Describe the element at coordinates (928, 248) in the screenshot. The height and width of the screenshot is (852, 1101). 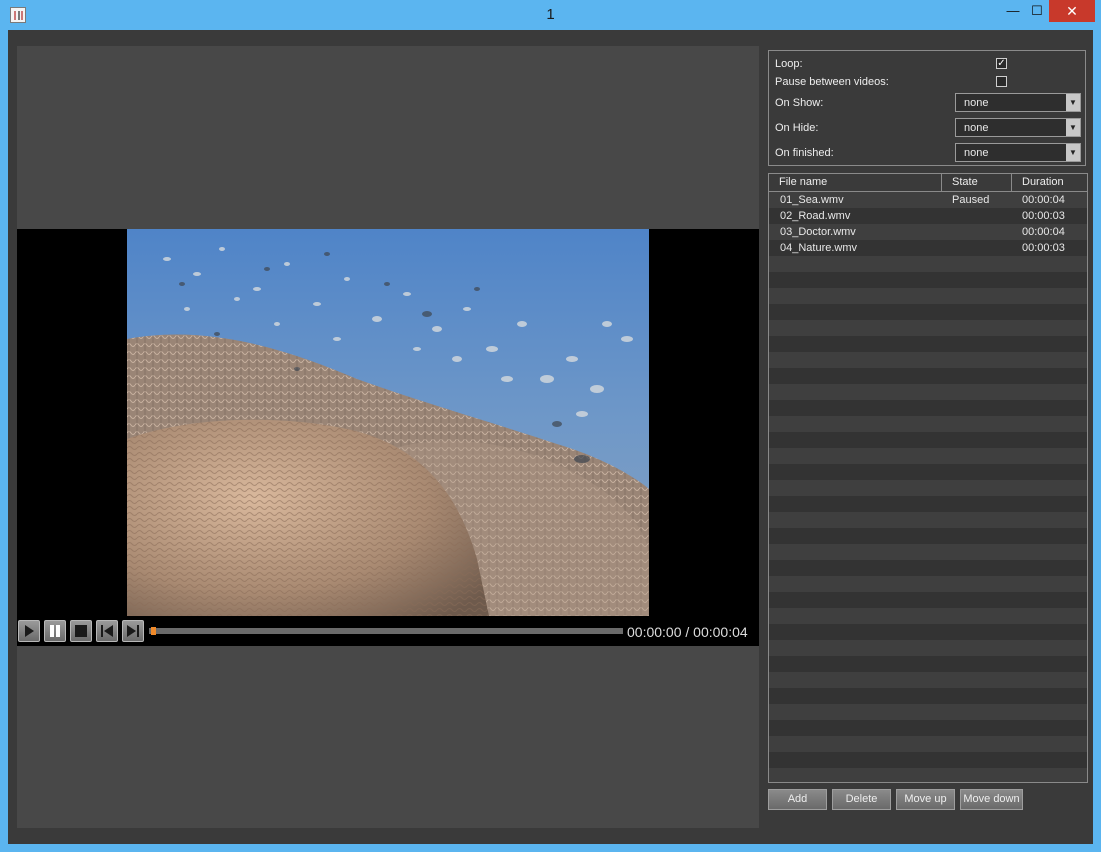
I see `table-row: 04_Nature.wmv 00:00:03` at that location.